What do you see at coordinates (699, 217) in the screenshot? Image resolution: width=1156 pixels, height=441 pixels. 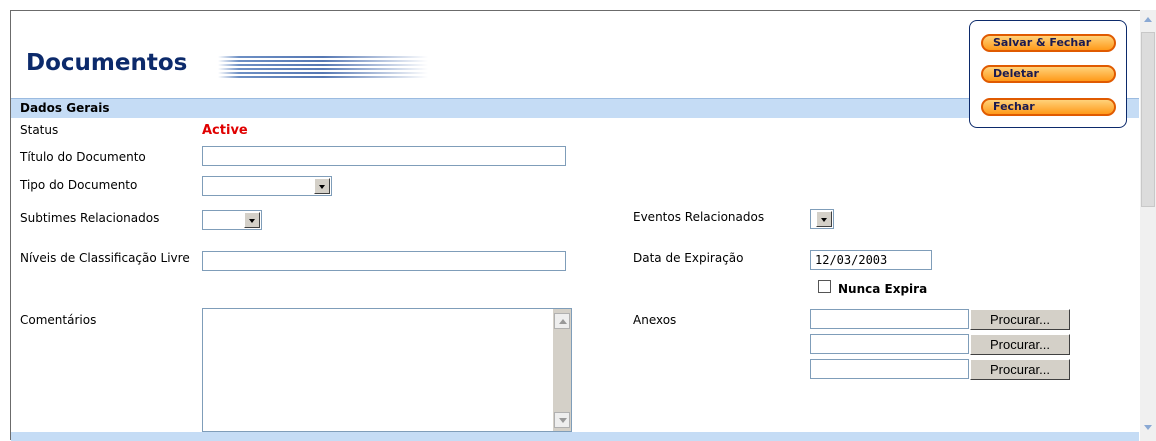 I see `eventos-label: Eventos Relacionados` at bounding box center [699, 217].